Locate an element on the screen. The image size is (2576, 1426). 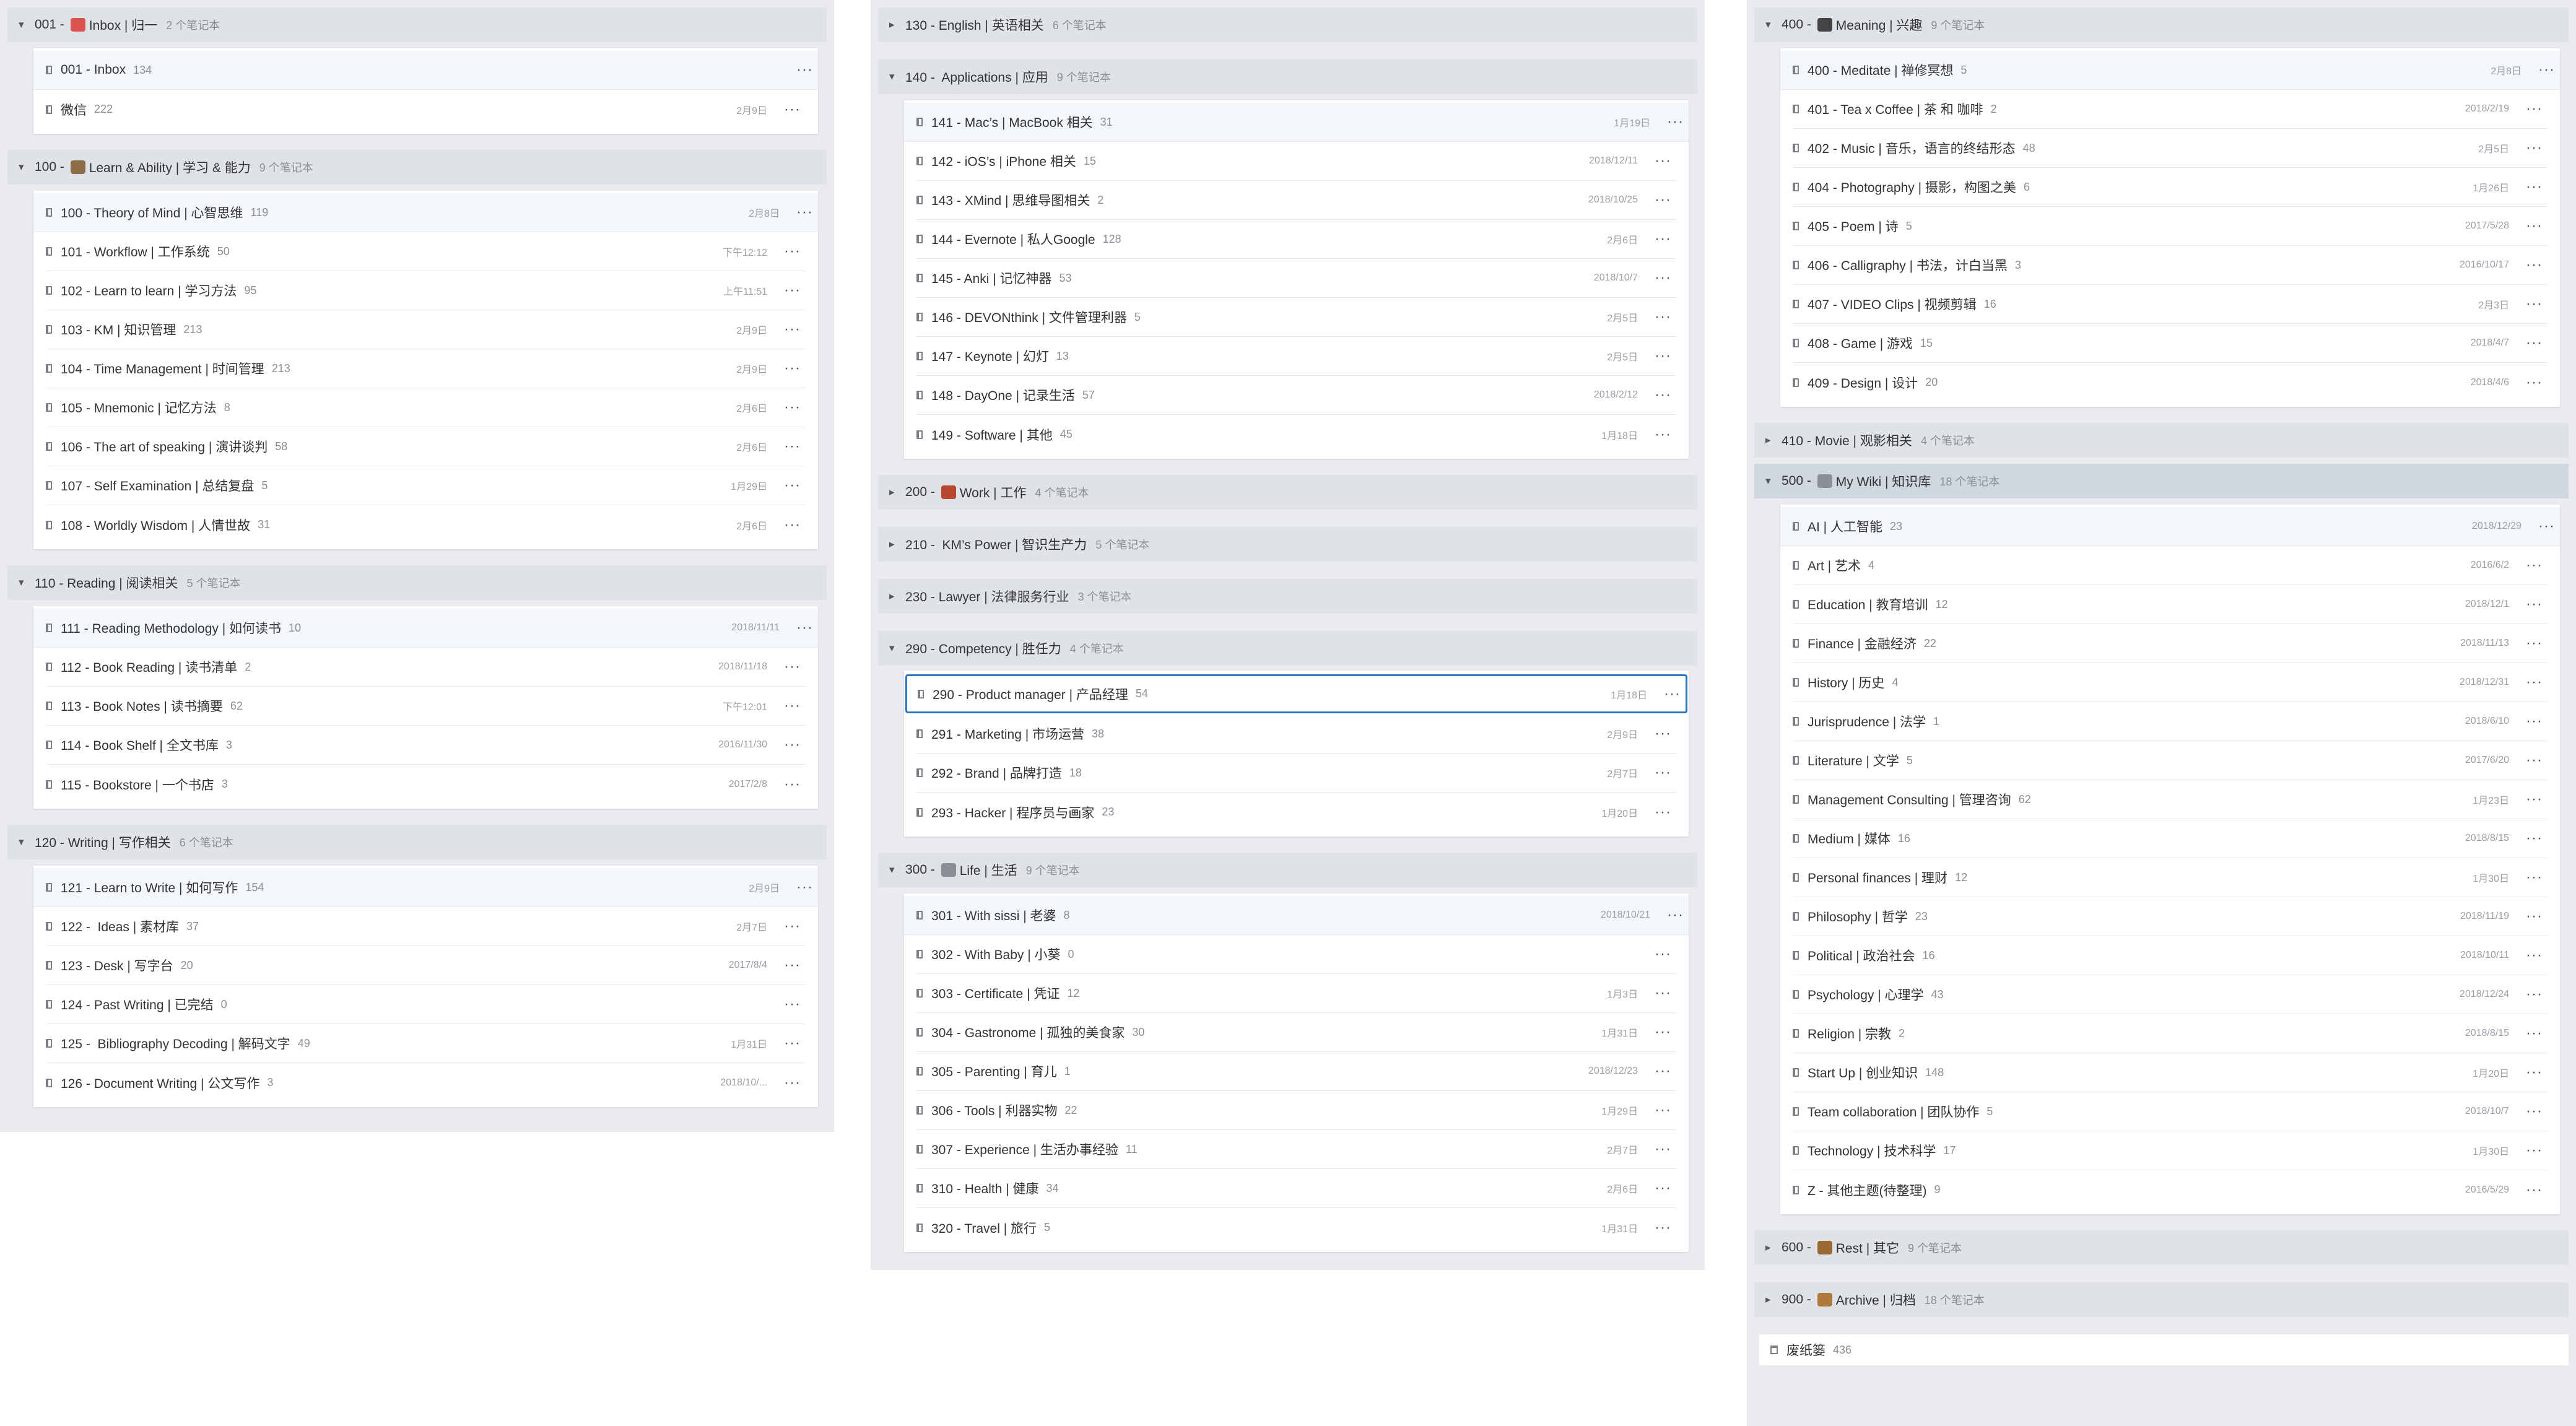
notebook-row: 303 - Certificate | 凭证 12 1月3日 ··· is located at coordinates (1296, 993).